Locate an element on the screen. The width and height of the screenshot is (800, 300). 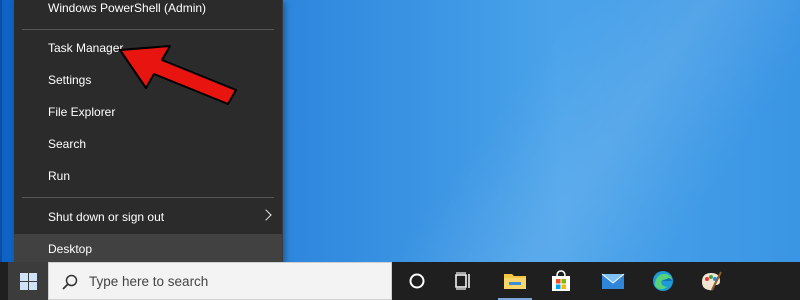
menu-item-powershell-admin: Windows PowerShell (Admin) is located at coordinates (148, 11).